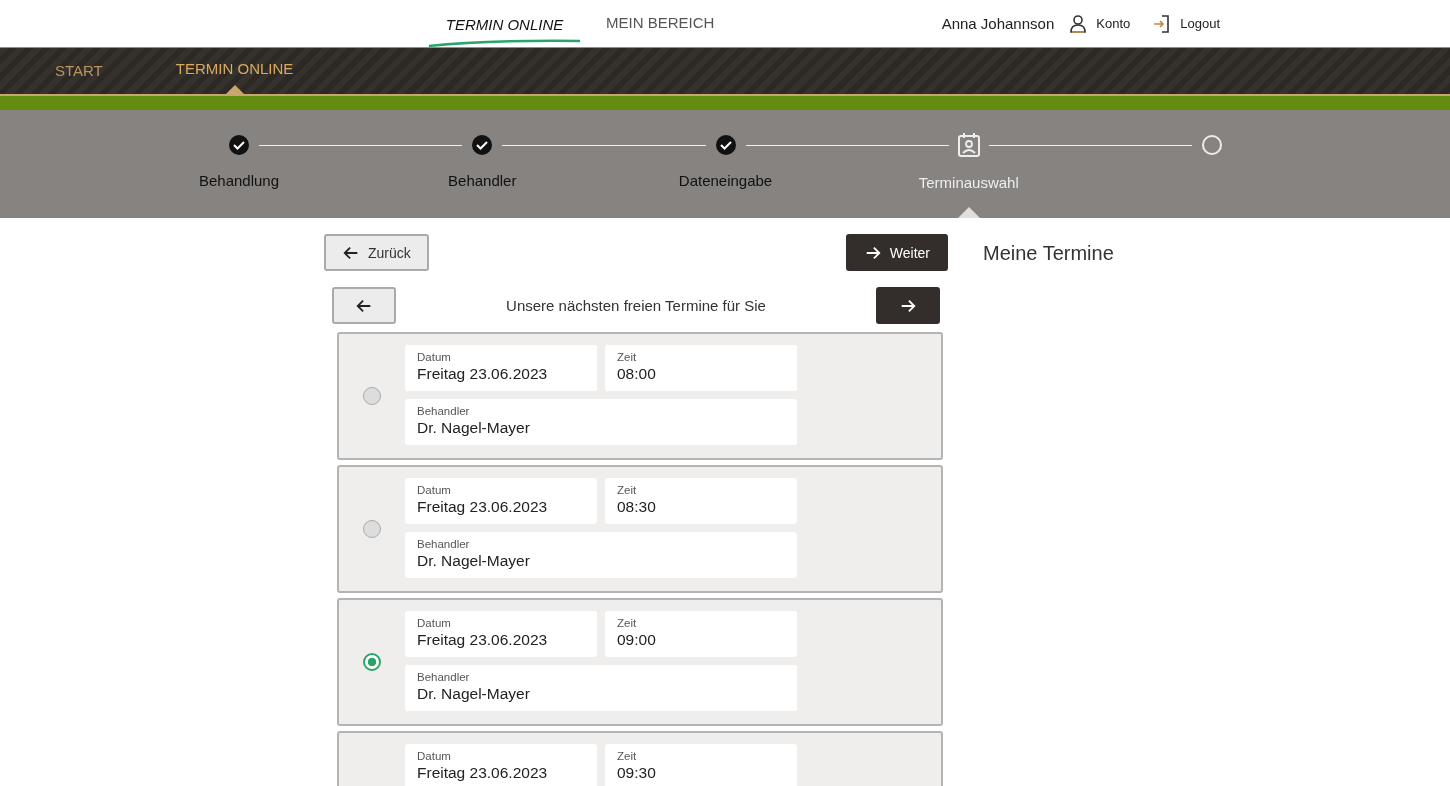  I want to click on slot-card: Datum Freitag 23.06.2023 Zeit 09:00 Behandler Dr. Nagel-Mayer, so click(640, 662).